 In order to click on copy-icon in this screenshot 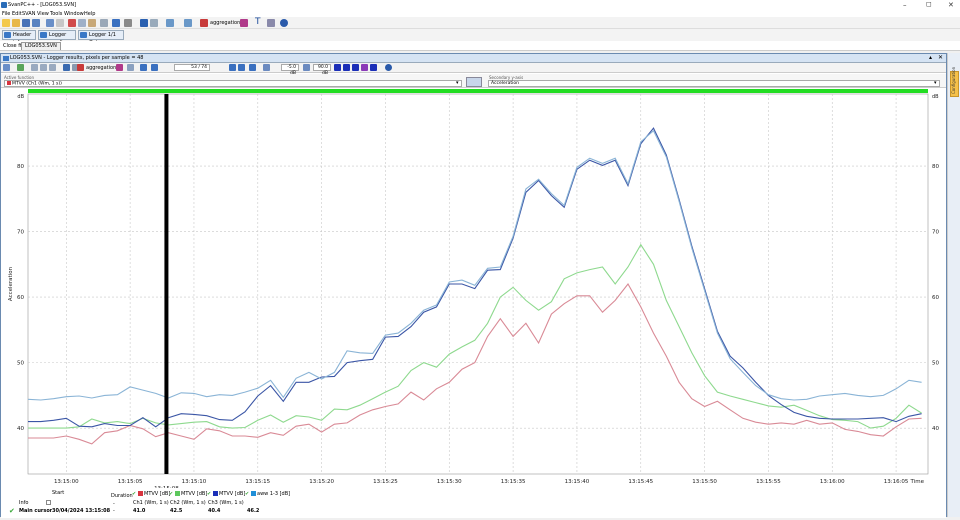, I will do `click(82, 23)`.